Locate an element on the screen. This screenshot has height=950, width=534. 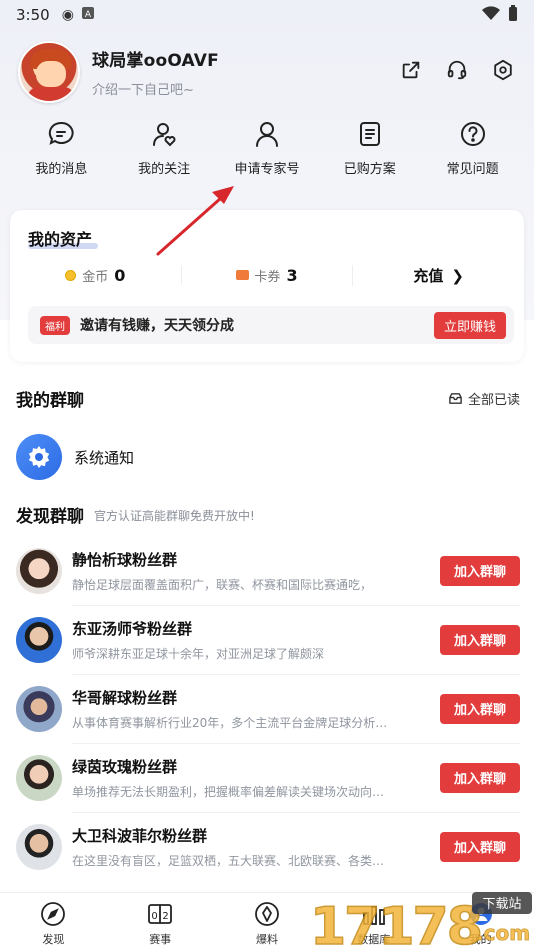
settings-icon is located at coordinates (503, 72).